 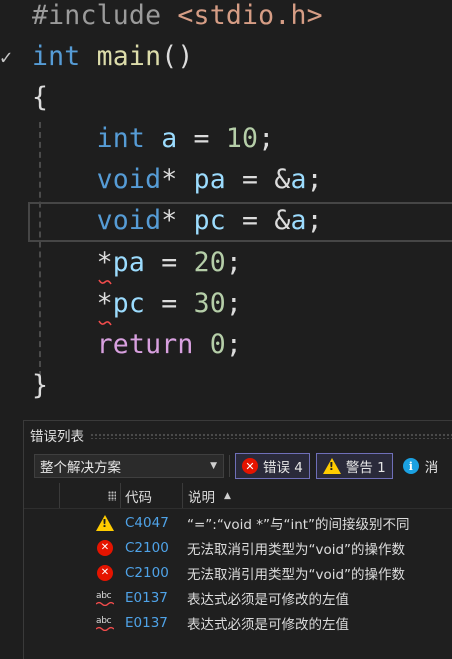 What do you see at coordinates (90, 495) in the screenshot?
I see `header-filter-column` at bounding box center [90, 495].